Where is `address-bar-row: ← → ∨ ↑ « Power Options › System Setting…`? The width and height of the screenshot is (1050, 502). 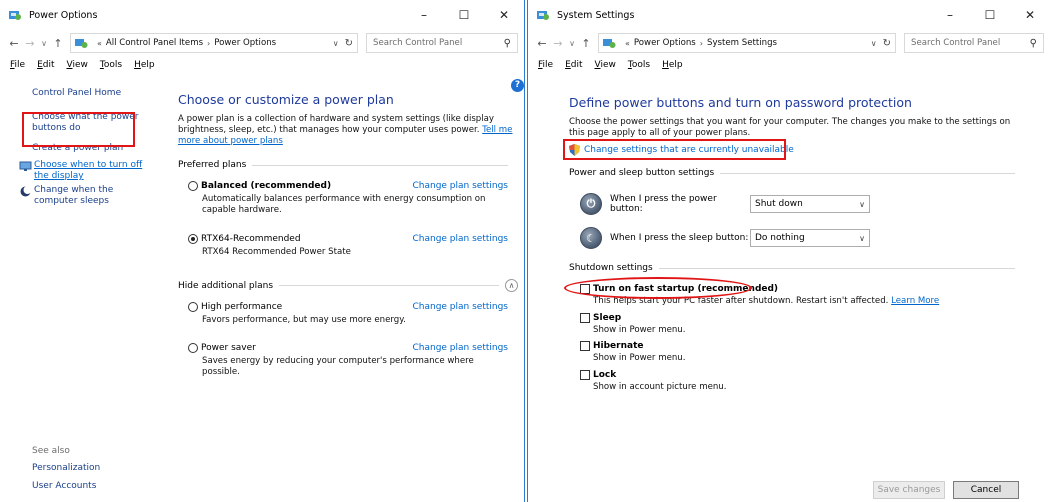 address-bar-row: ← → ∨ ↑ « Power Options › System Setting… is located at coordinates (789, 43).